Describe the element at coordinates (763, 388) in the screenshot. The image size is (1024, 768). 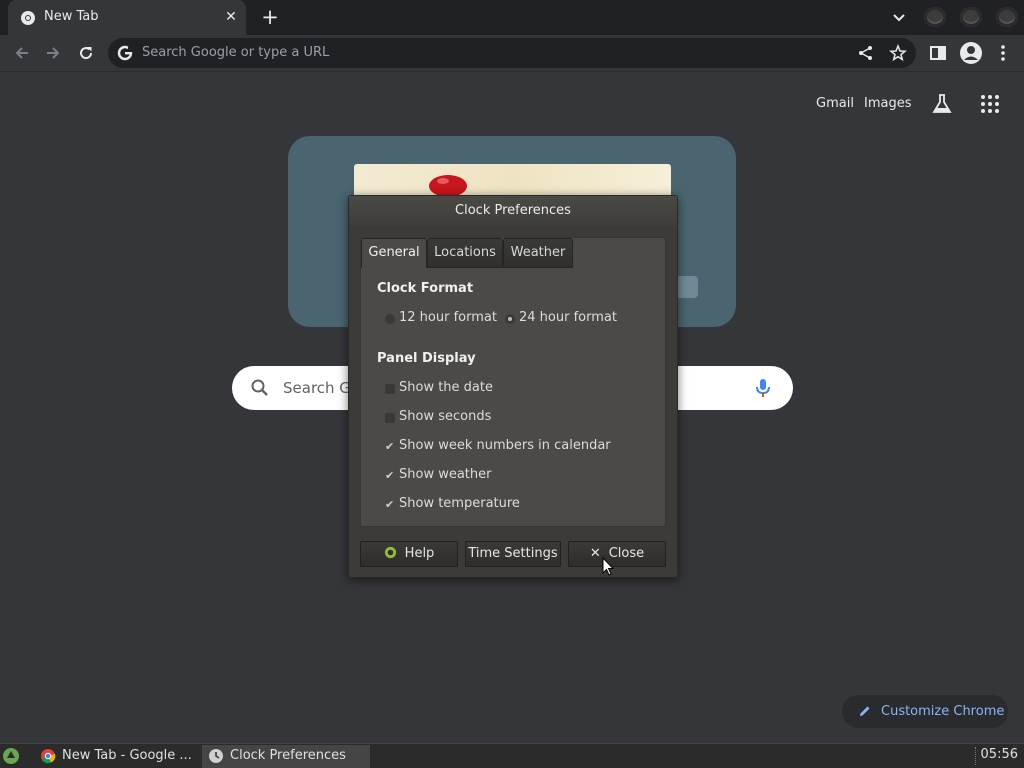
I see `microphone-icon` at that location.